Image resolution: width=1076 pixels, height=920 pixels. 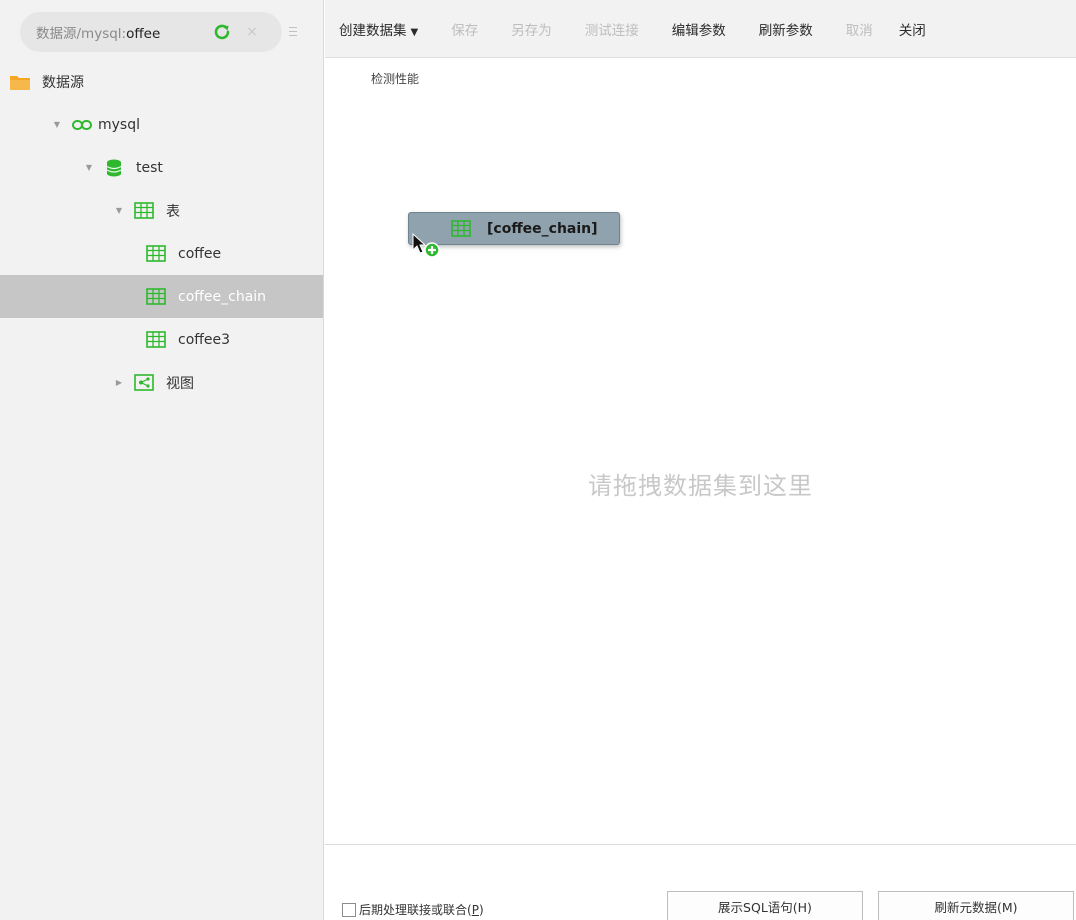 What do you see at coordinates (421, 910) in the screenshot?
I see `union-label: 后期处理联接或联合(P)` at bounding box center [421, 910].